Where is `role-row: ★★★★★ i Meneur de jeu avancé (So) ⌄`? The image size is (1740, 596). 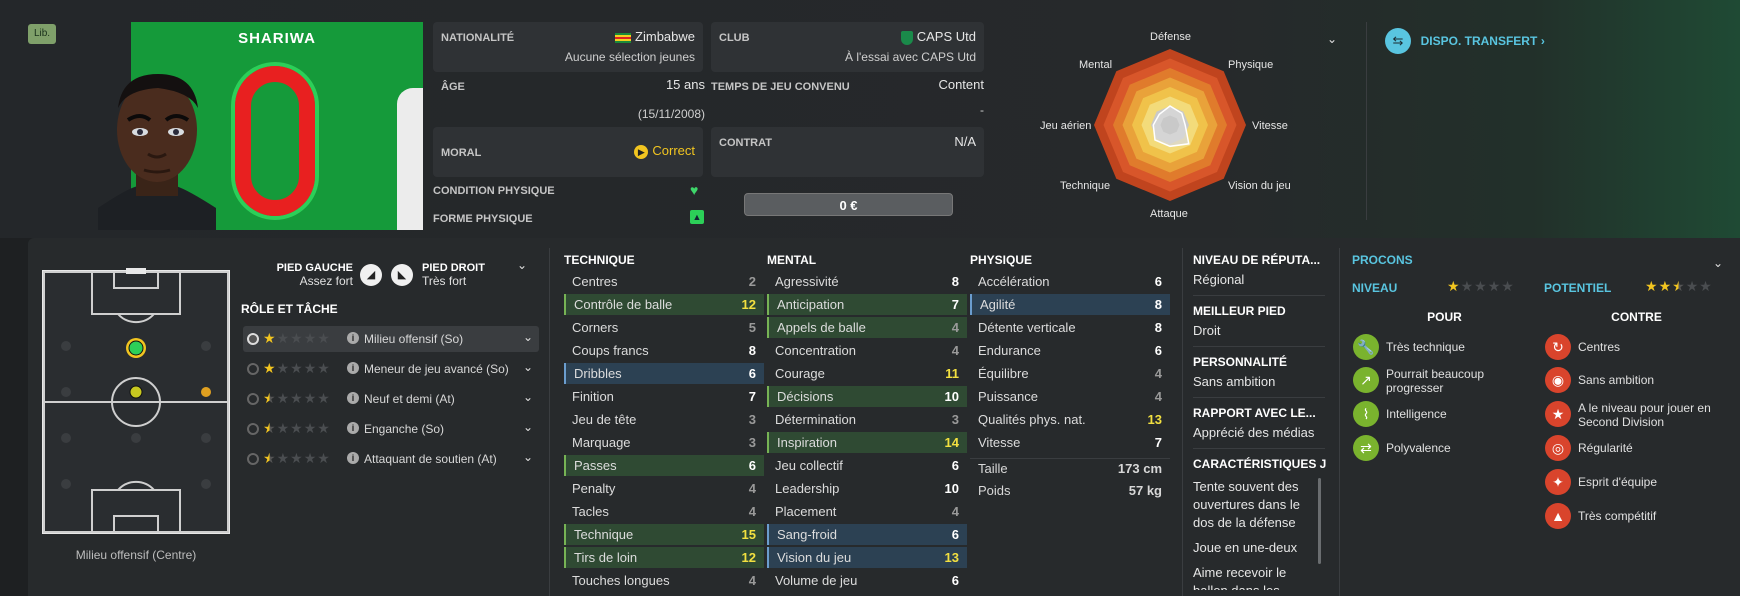
role-row: ★★★★★ i Meneur de jeu avancé (So) ⌄ is located at coordinates (391, 369).